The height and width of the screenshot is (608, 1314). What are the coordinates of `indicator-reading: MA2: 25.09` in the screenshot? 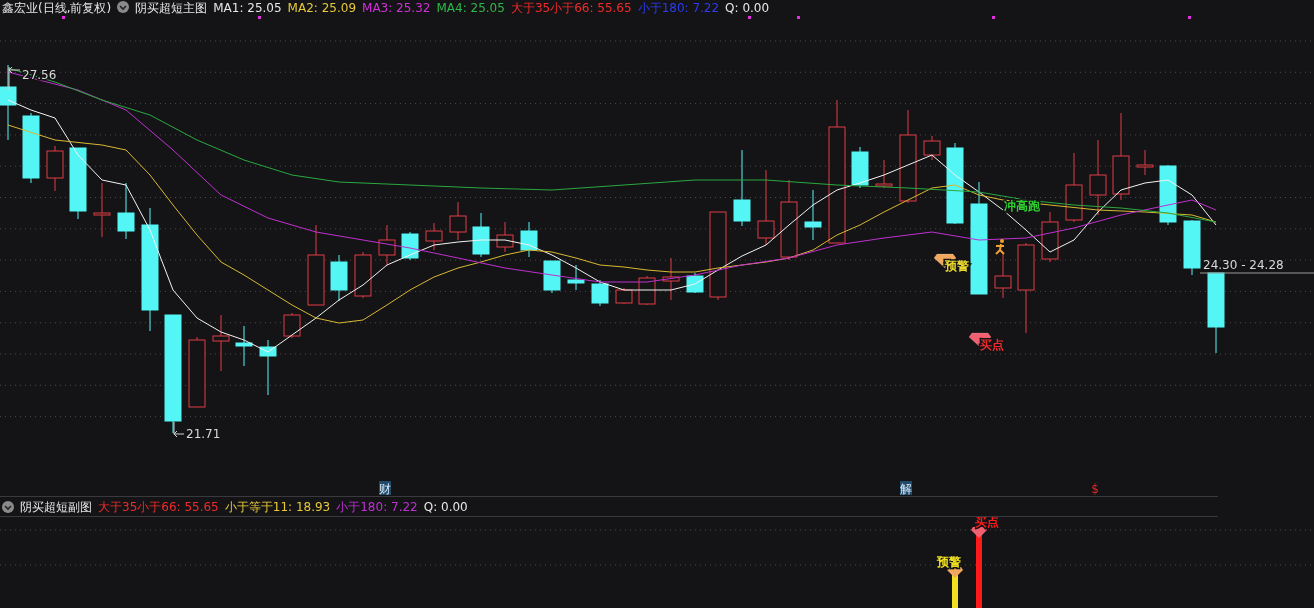 It's located at (322, 8).